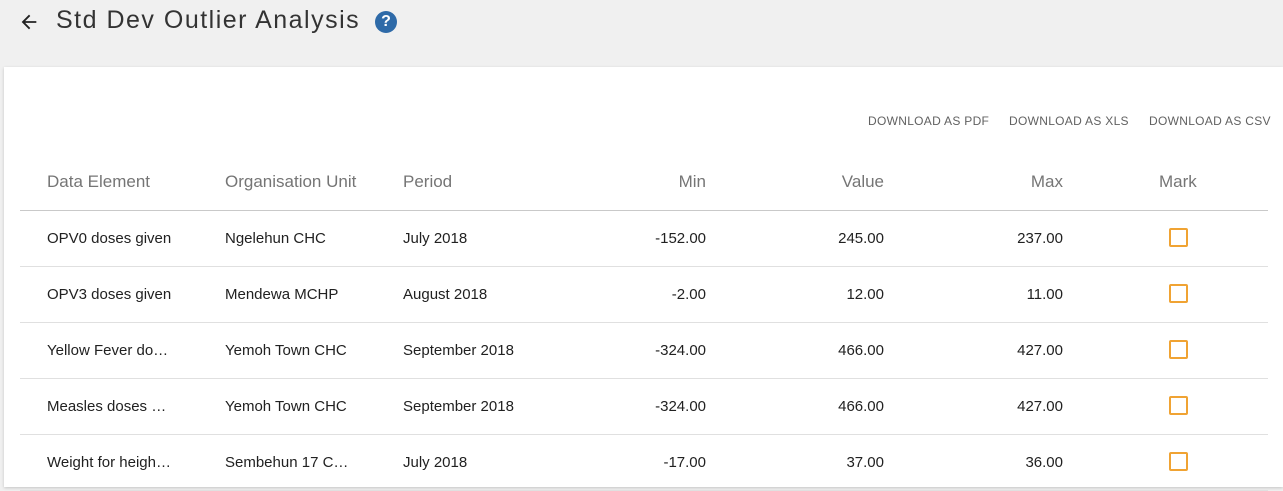 This screenshot has height=491, width=1283. Describe the element at coordinates (684, 462) in the screenshot. I see `cell-min: -17.00` at that location.